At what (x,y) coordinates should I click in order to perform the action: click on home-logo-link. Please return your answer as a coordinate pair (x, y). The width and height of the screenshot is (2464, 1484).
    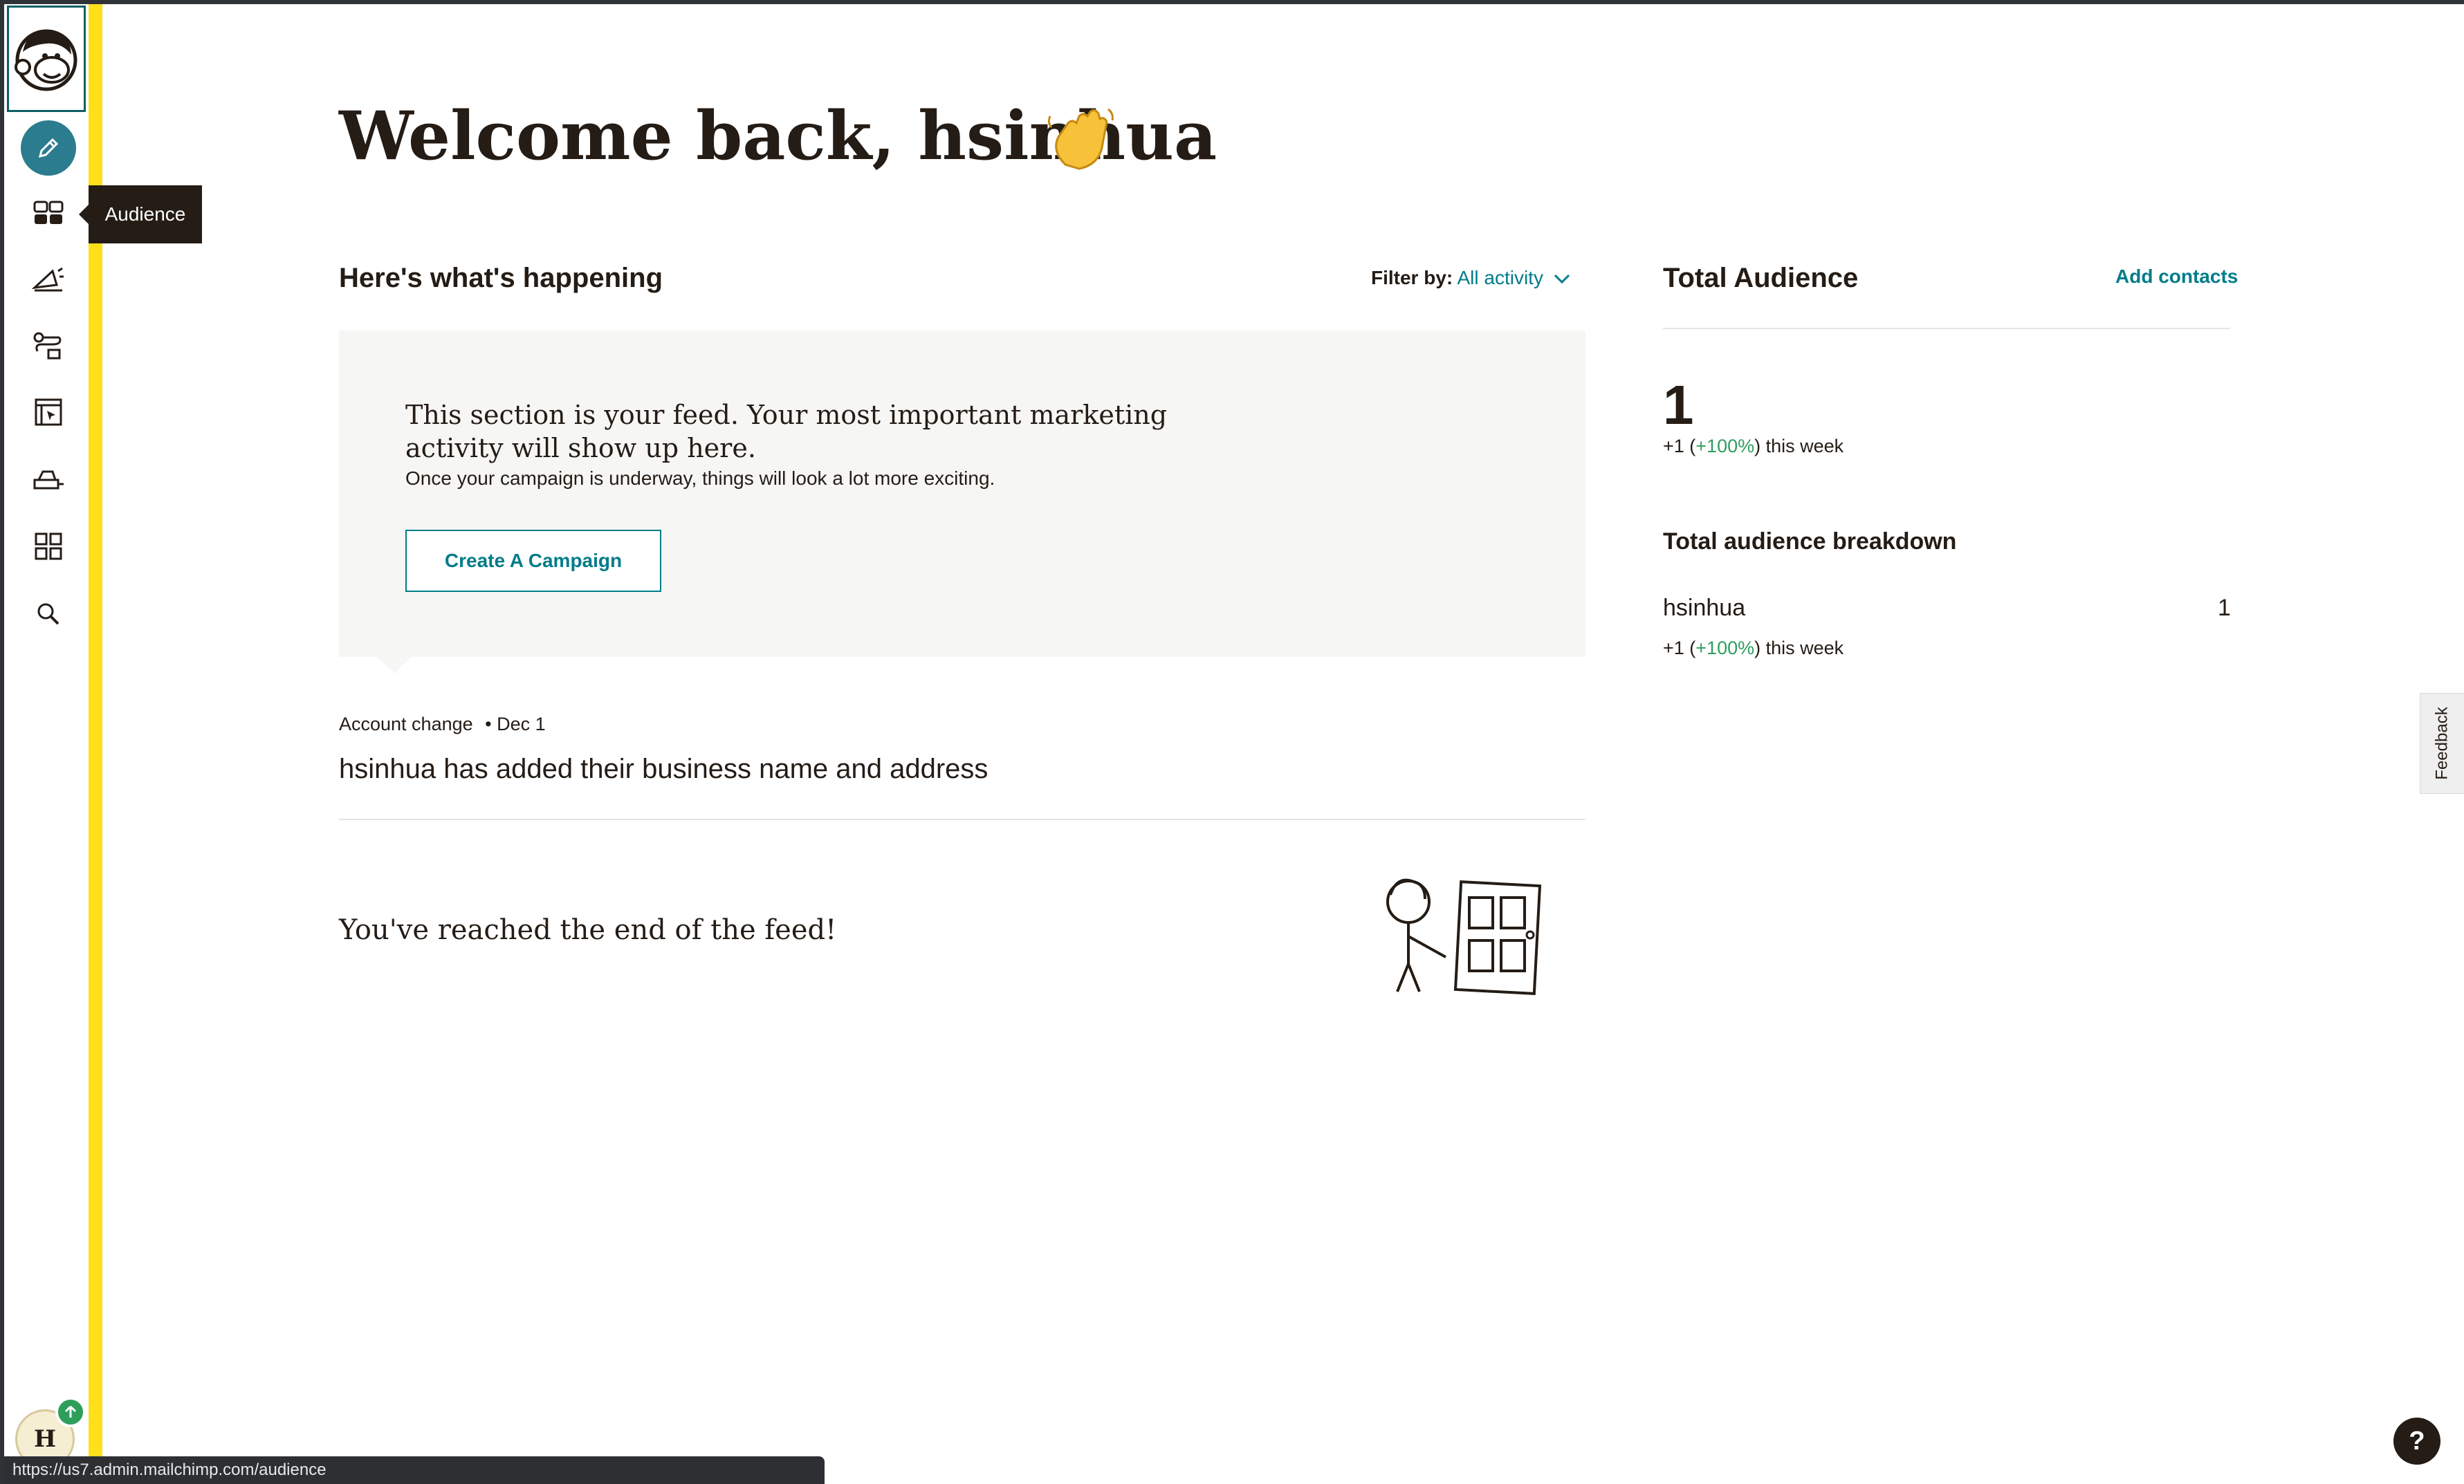
    Looking at the image, I should click on (47, 59).